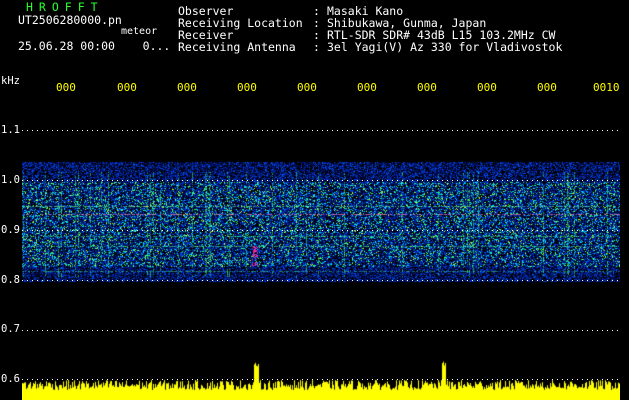 This screenshot has height=400, width=629. I want to click on meteor-tag: meteor, so click(139, 31).